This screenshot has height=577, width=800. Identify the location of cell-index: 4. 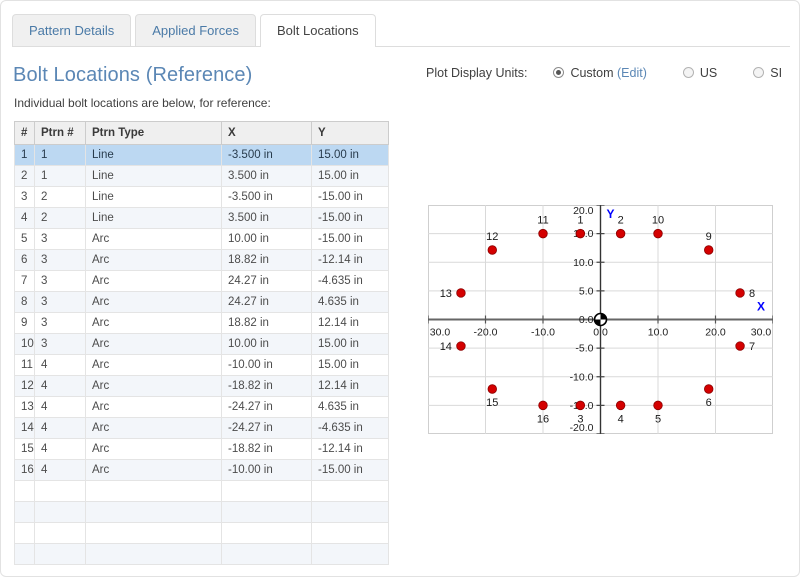
(24, 218).